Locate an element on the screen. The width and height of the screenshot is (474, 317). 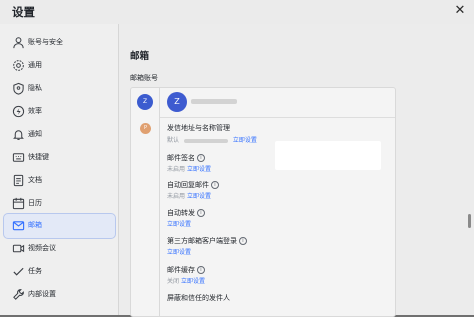
video-icon is located at coordinates (18, 248).